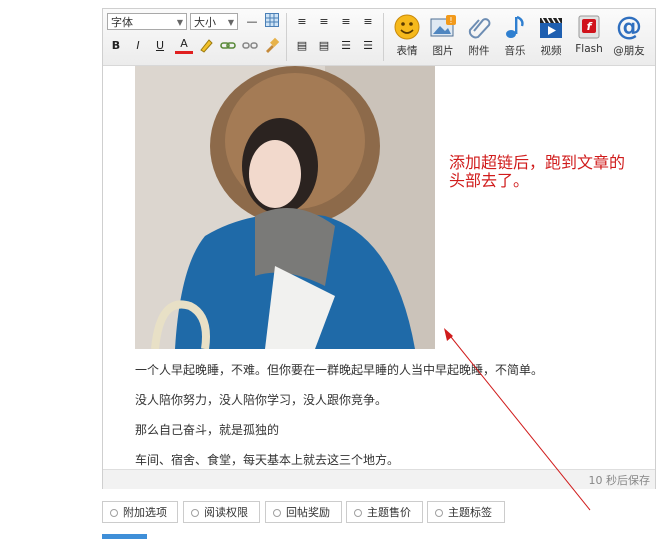 The height and width of the screenshot is (539, 656). I want to click on tab-extra-options: 附加选项, so click(140, 512).